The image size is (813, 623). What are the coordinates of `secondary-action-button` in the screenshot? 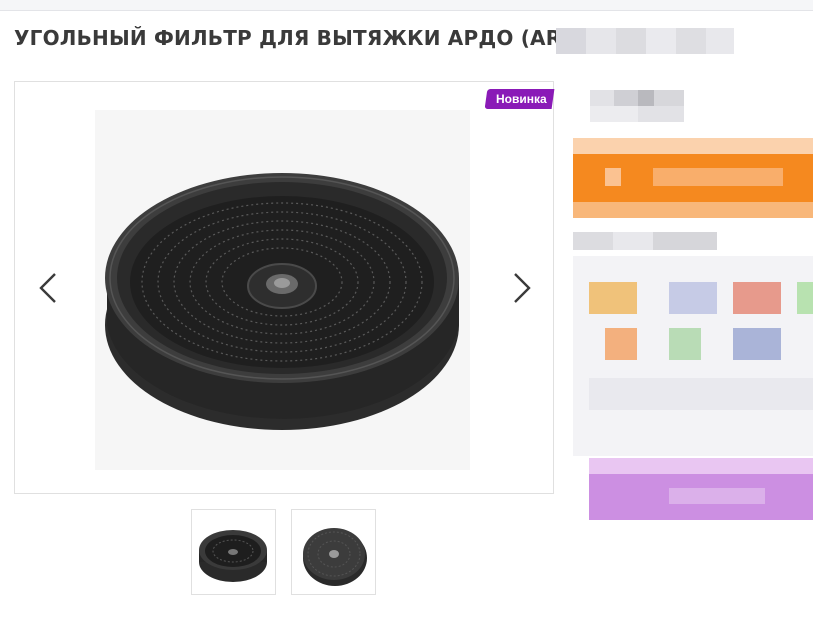 It's located at (701, 489).